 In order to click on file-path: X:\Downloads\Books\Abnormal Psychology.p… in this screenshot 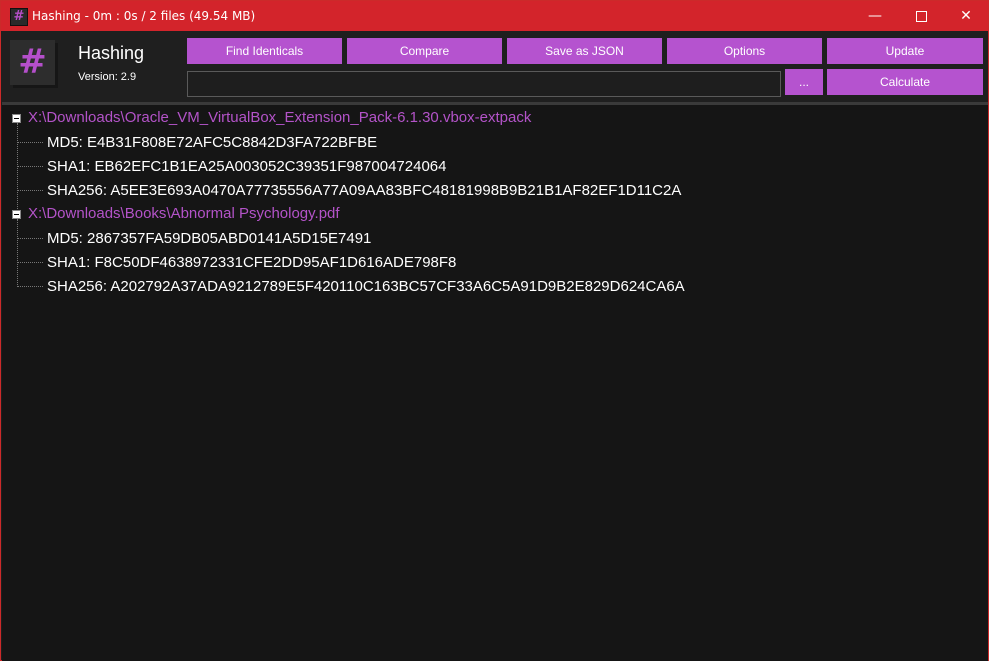, I will do `click(184, 213)`.